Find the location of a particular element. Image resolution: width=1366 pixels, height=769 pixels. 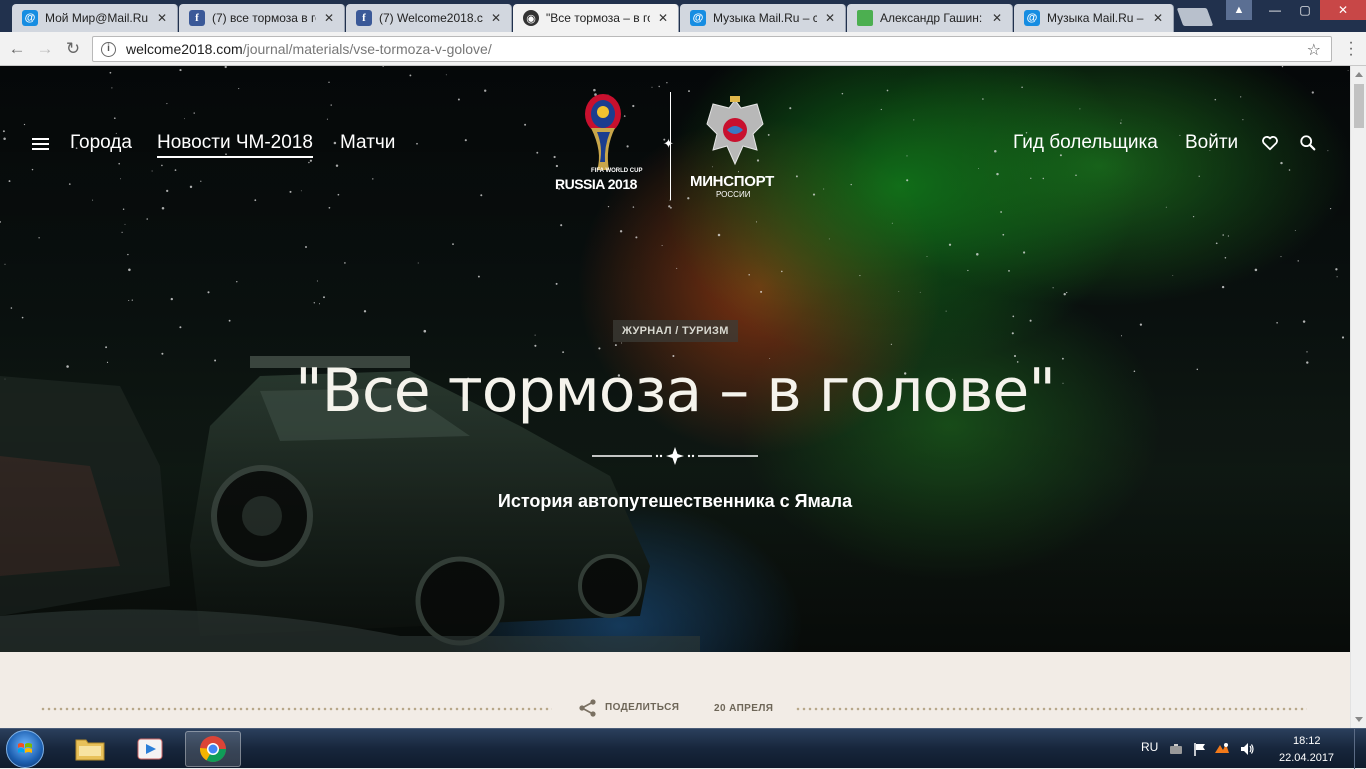

scroll-down-icon is located at coordinates (1359, 719).